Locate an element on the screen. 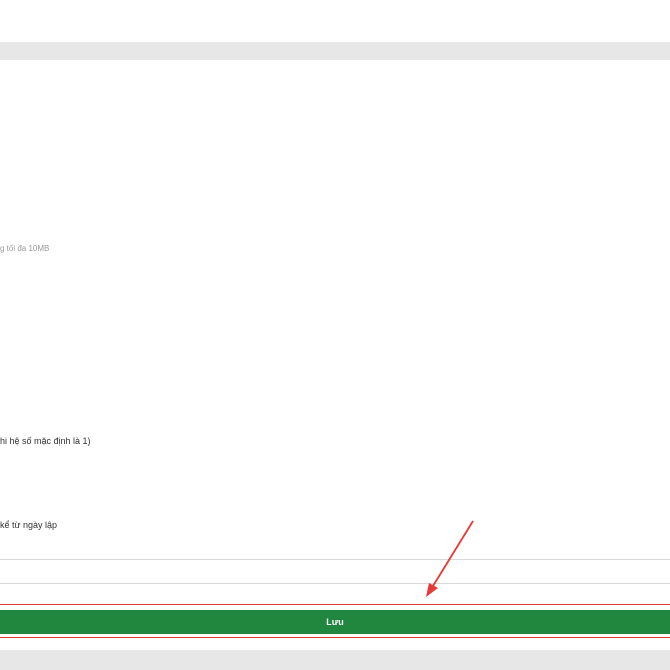  date-input is located at coordinates (335, 571).